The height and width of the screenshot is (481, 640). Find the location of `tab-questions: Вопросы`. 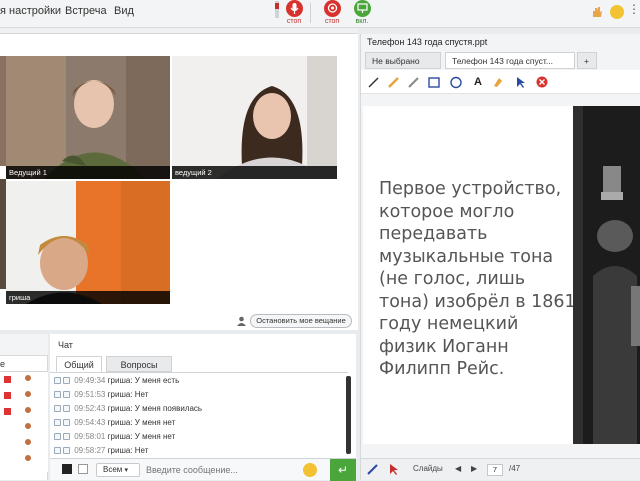

tab-questions: Вопросы is located at coordinates (139, 364).